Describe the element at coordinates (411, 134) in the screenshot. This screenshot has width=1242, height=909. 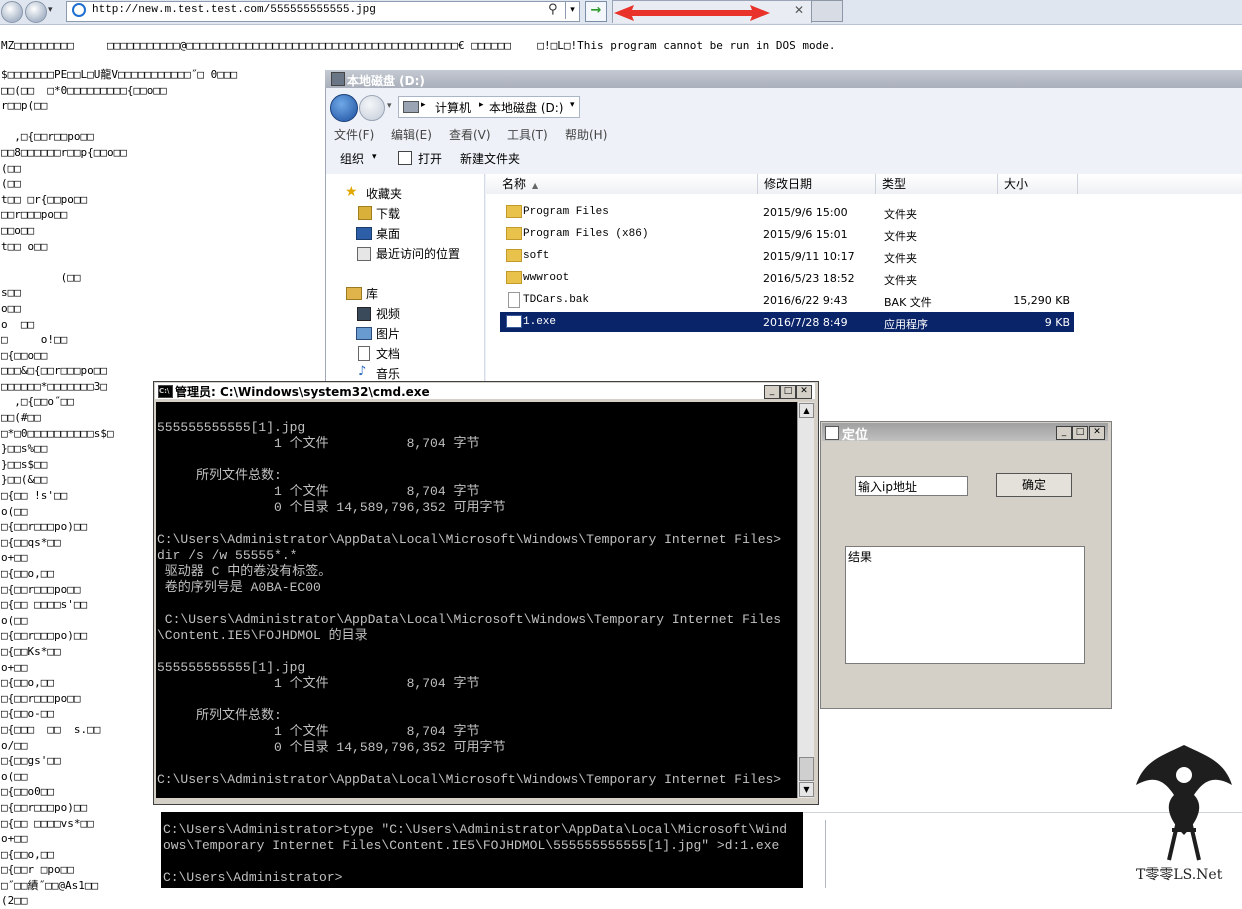
I see `menu-edit: 编辑(E)` at that location.